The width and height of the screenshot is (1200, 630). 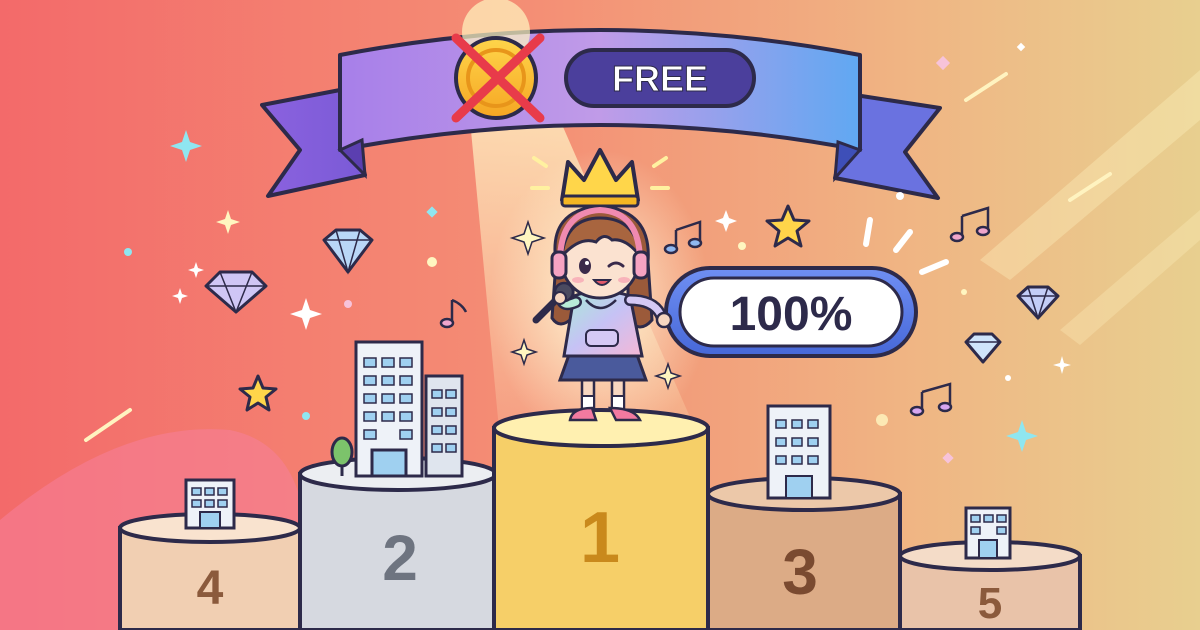 I want to click on podium-3: 3, so click(x=804, y=553).